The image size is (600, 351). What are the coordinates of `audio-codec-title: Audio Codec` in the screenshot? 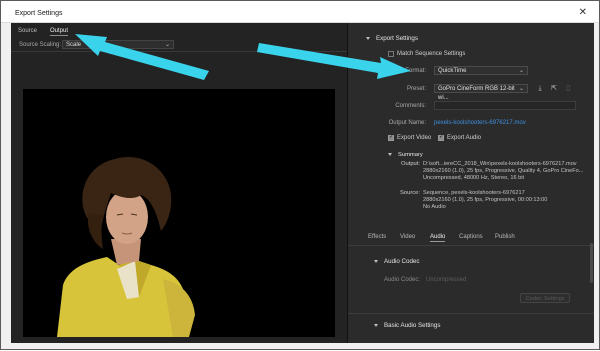 It's located at (402, 261).